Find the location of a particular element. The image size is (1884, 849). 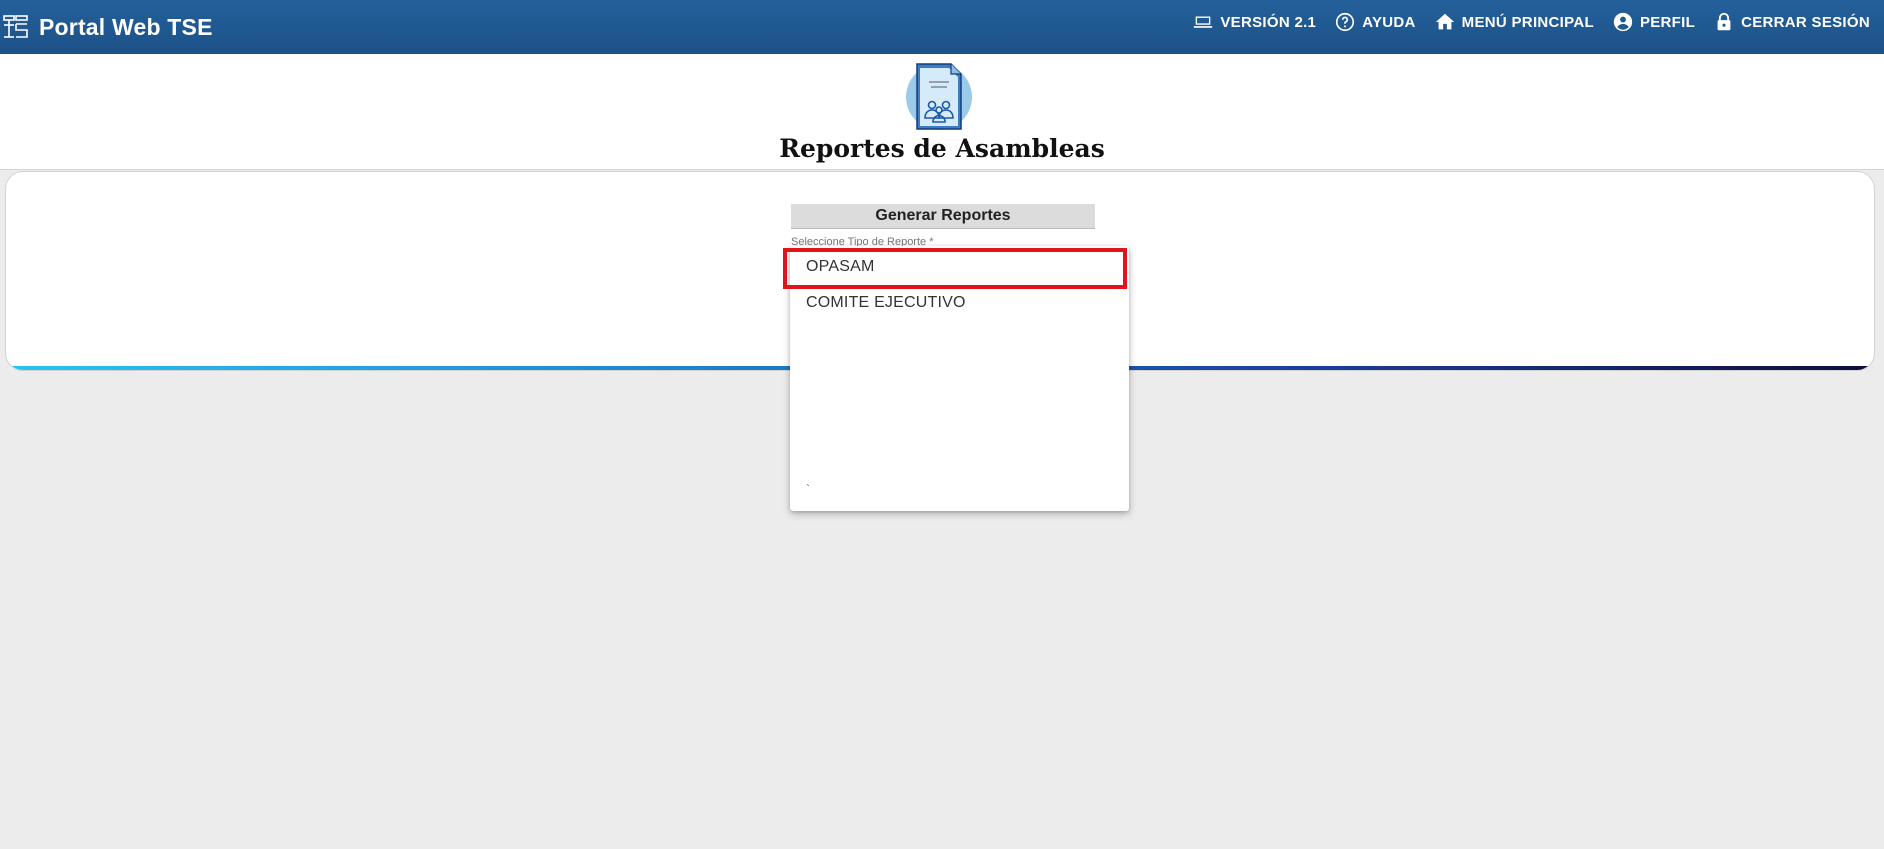

option-comite-ejecutivo: COMITE EJECUTIVO is located at coordinates (959, 303).